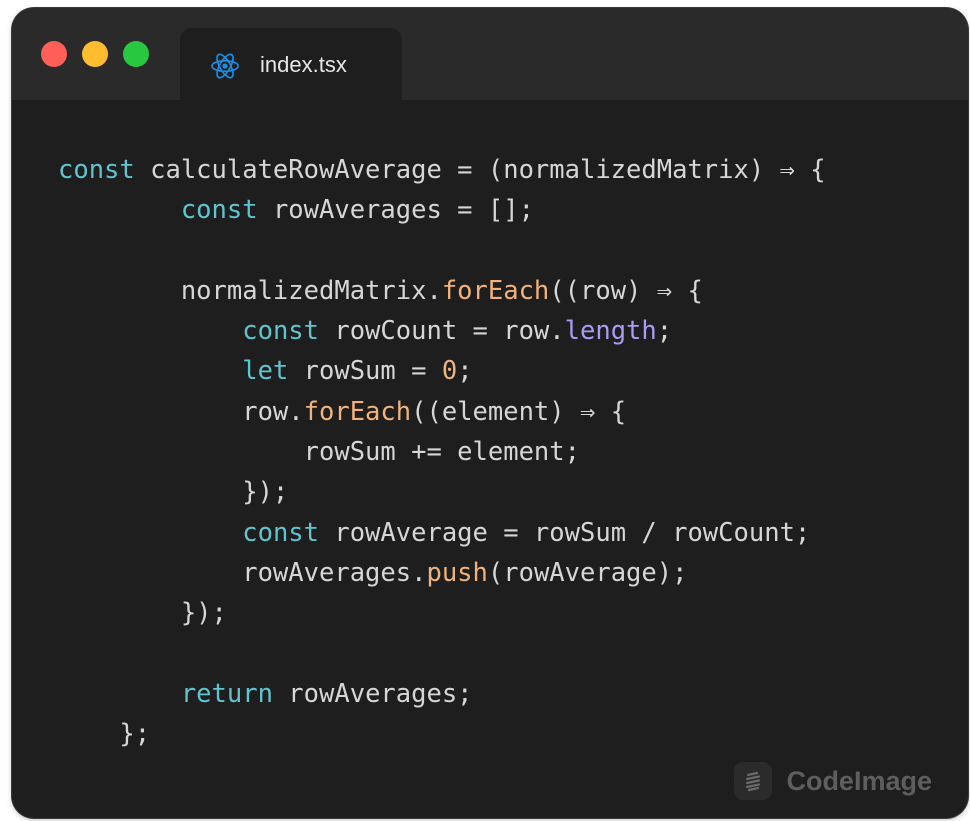 The height and width of the screenshot is (821, 970). I want to click on window-titlebar: index.tsx, so click(490, 54).